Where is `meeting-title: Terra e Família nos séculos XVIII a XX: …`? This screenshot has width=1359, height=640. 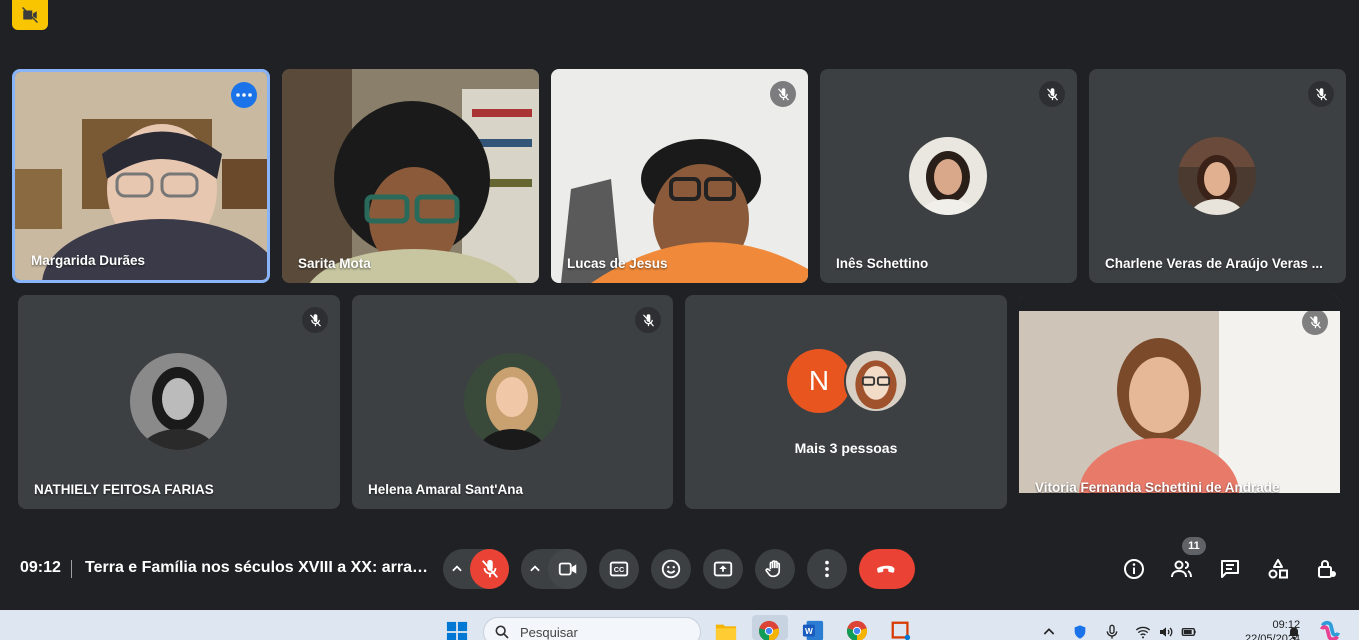
meeting-title: Terra e Família nos séculos XVIII a XX: … is located at coordinates (257, 568).